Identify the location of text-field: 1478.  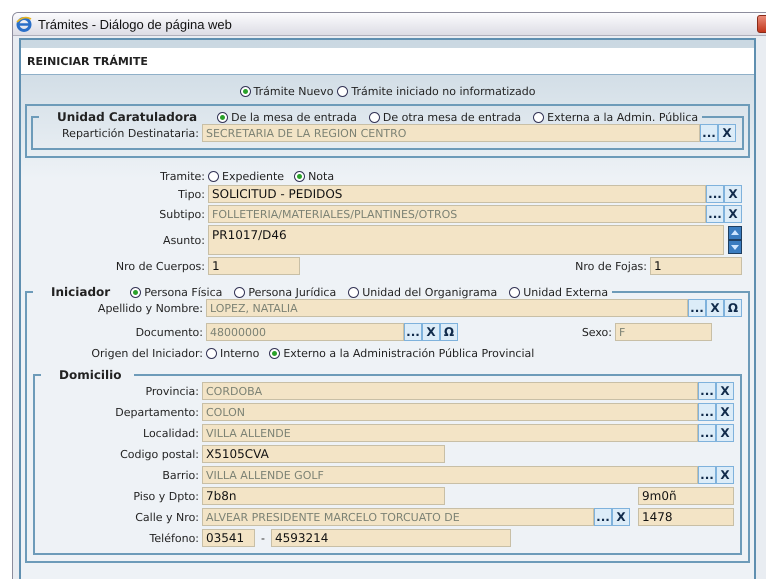
(686, 517).